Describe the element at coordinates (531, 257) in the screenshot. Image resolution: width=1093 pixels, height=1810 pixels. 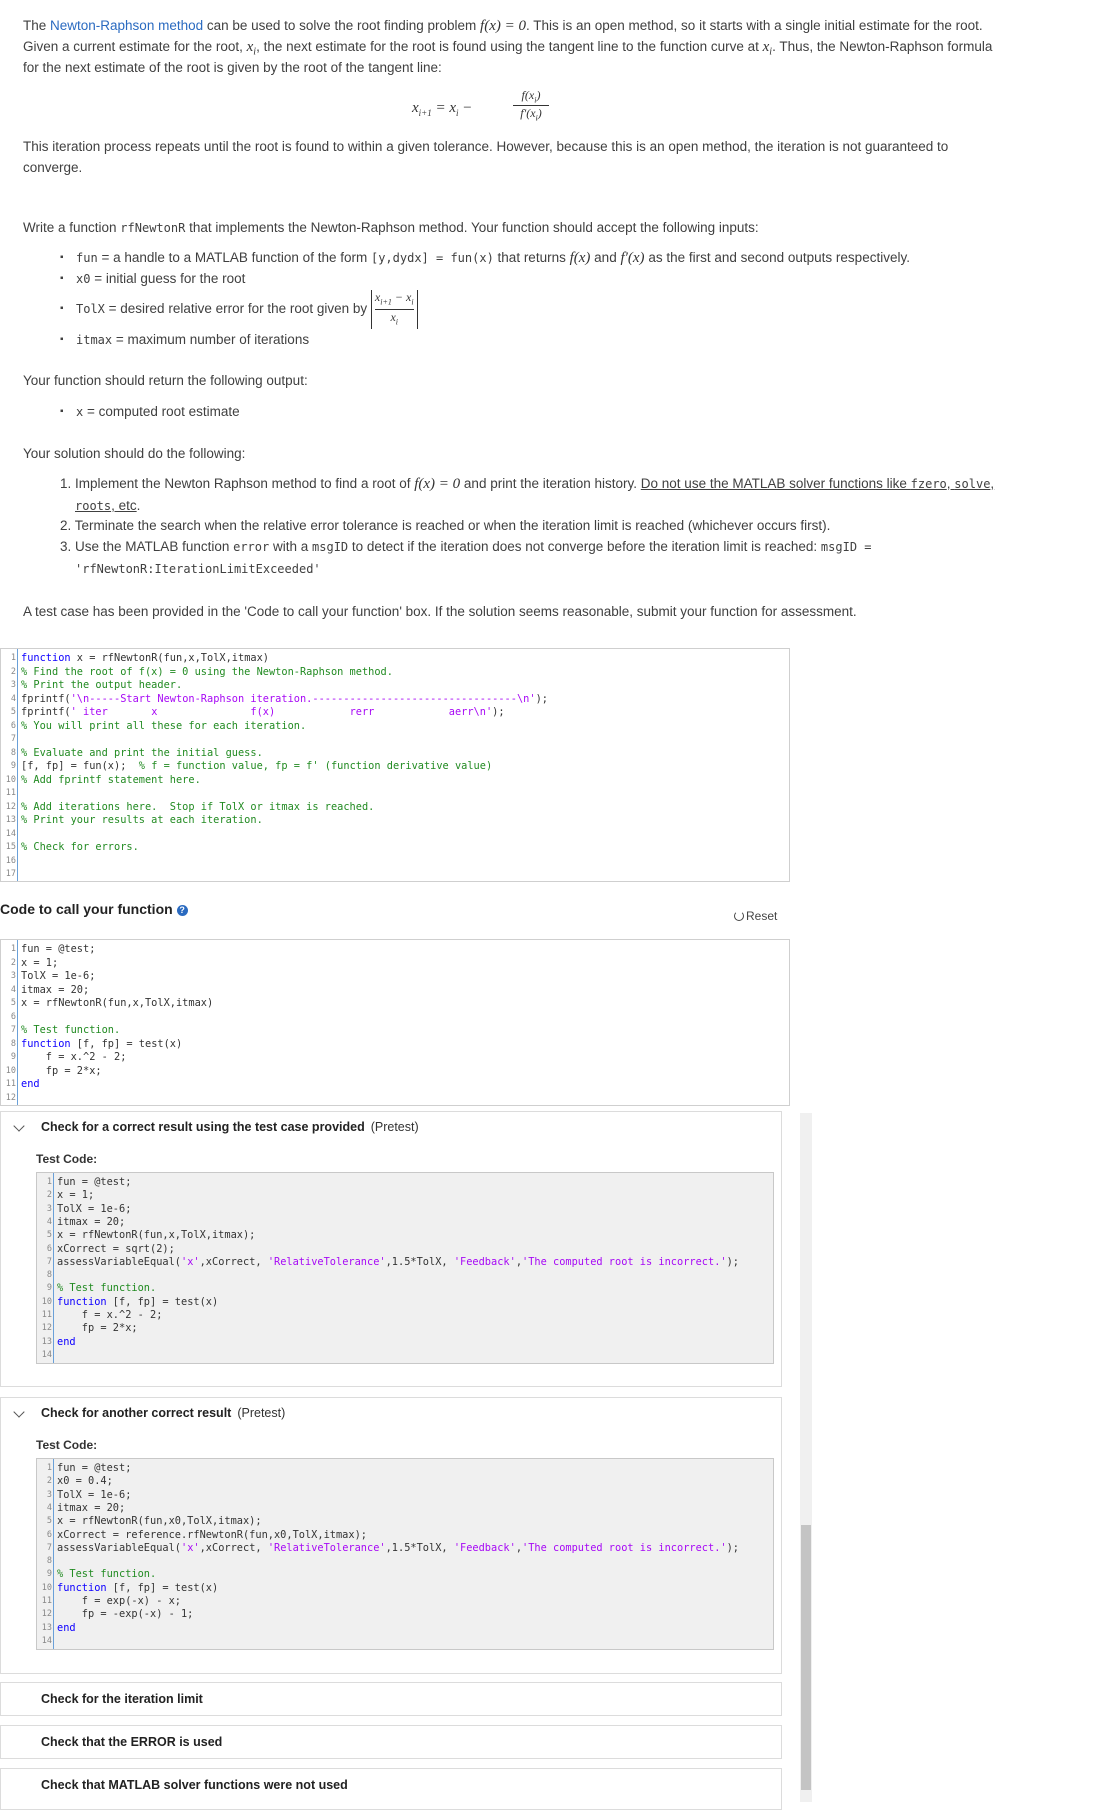
I see `input-text: that returns` at that location.